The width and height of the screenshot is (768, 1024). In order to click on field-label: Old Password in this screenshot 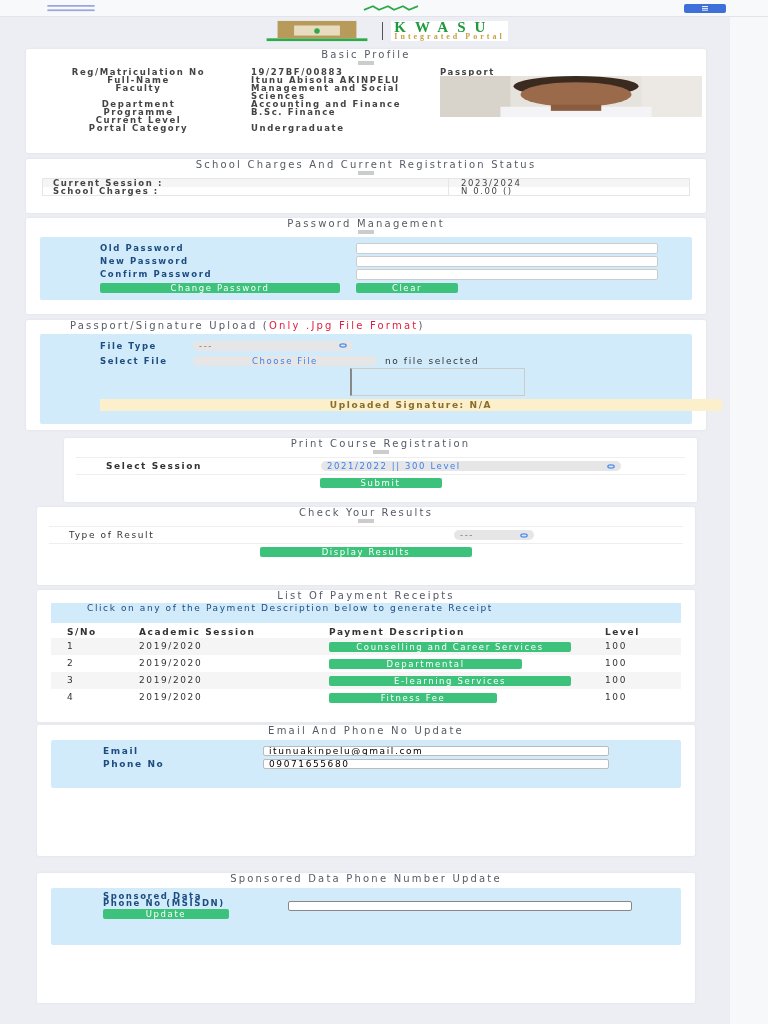, I will do `click(143, 248)`.